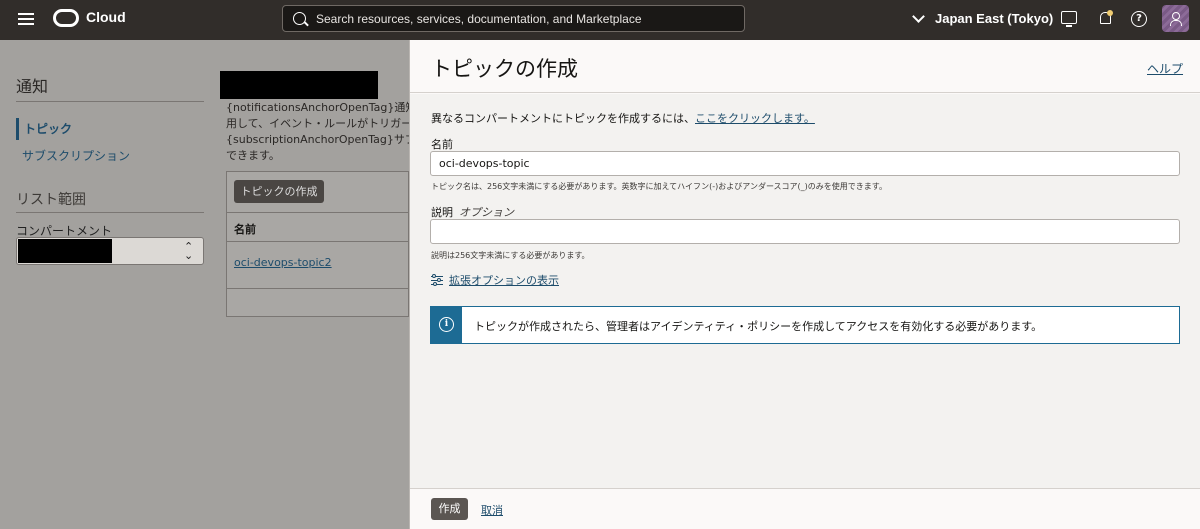  What do you see at coordinates (51, 200) in the screenshot?
I see `list-scope-title: リスト範囲` at bounding box center [51, 200].